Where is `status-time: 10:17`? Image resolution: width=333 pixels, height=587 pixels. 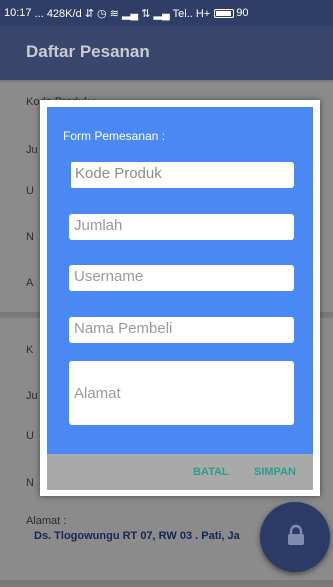 status-time: 10:17 is located at coordinates (18, 13).